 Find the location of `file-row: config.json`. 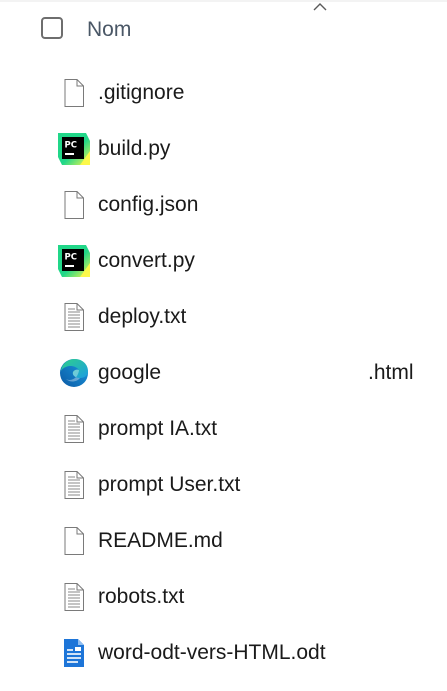

file-row: config.json is located at coordinates (223, 206).